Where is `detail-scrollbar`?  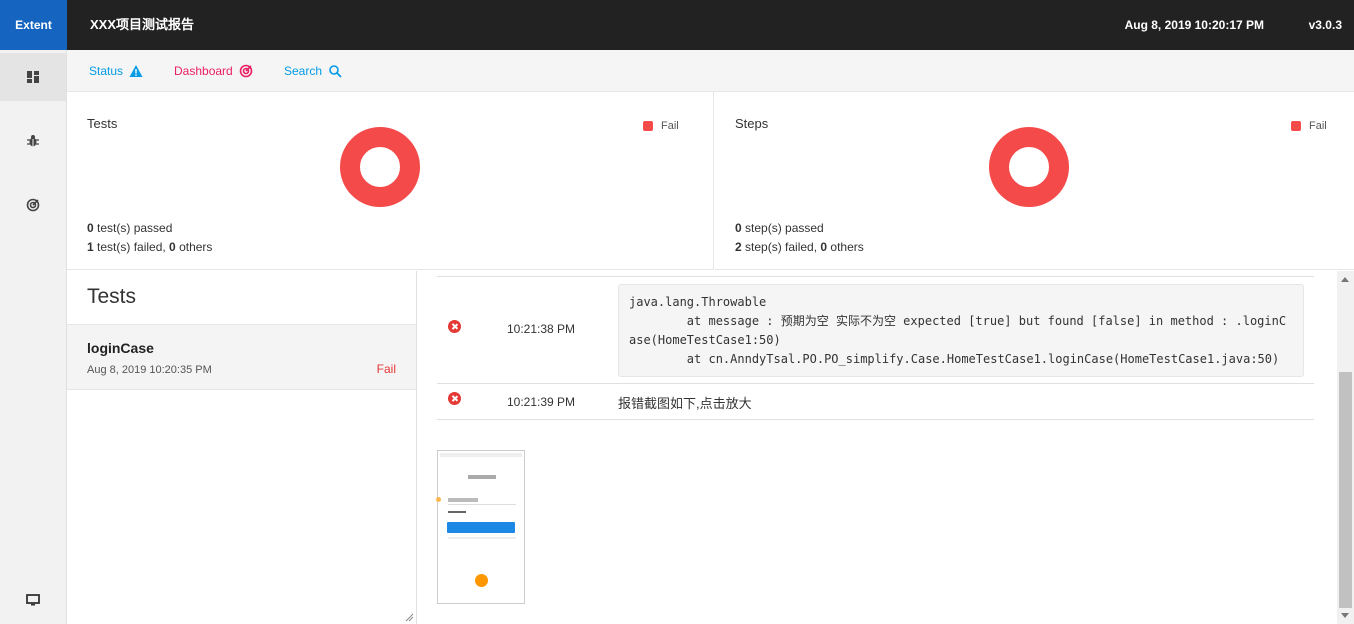 detail-scrollbar is located at coordinates (1345, 447).